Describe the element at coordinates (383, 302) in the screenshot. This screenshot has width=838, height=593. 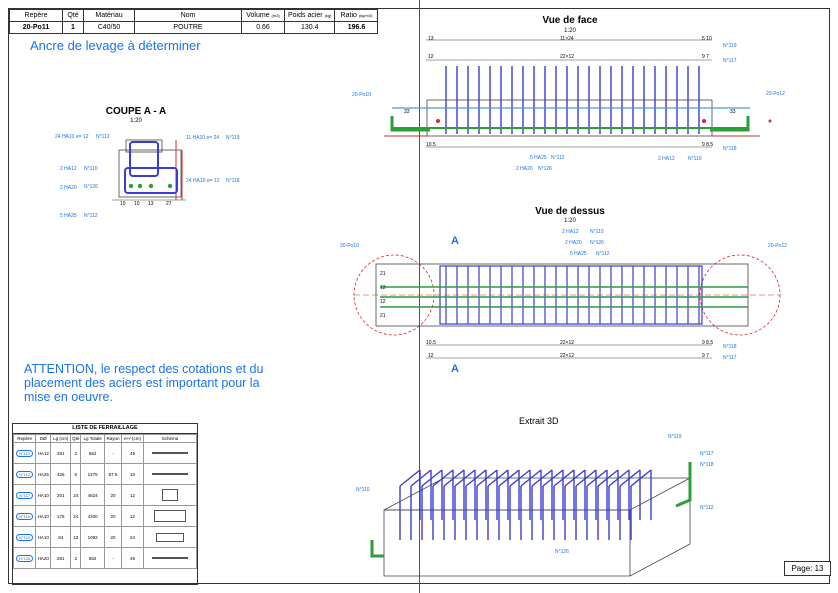
I see `top-side-dim-3: 12` at that location.